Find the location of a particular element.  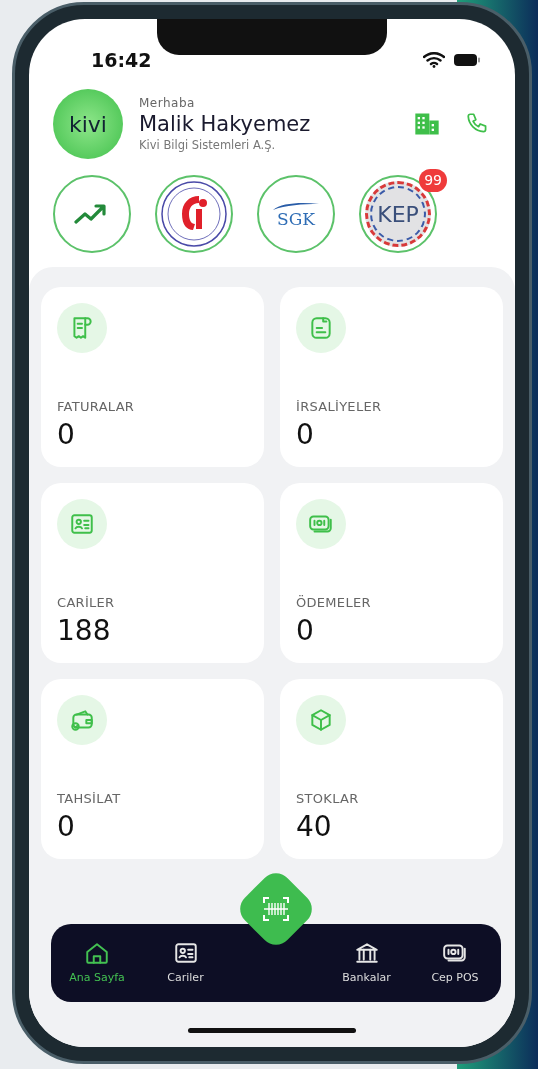

company-logo: kivi is located at coordinates (88, 124).